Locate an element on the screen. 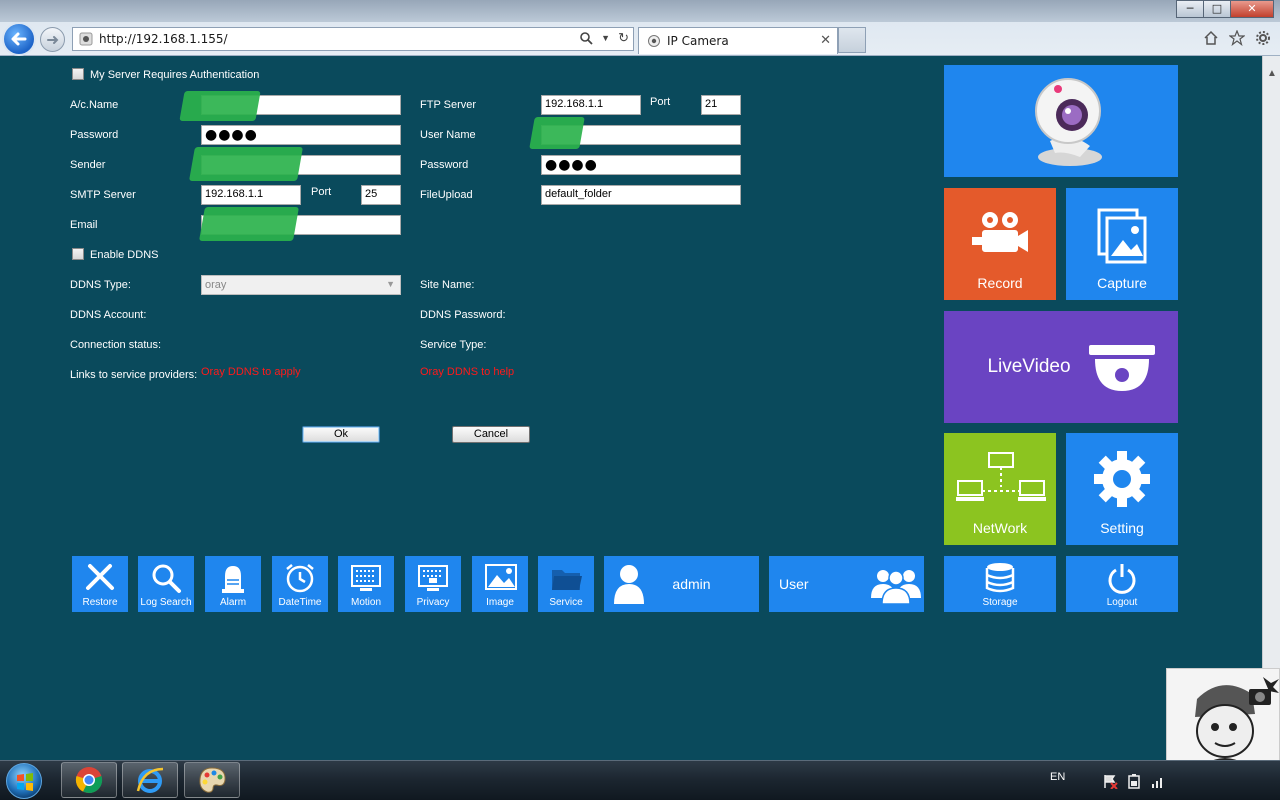  users-group-icon is located at coordinates (896, 587).